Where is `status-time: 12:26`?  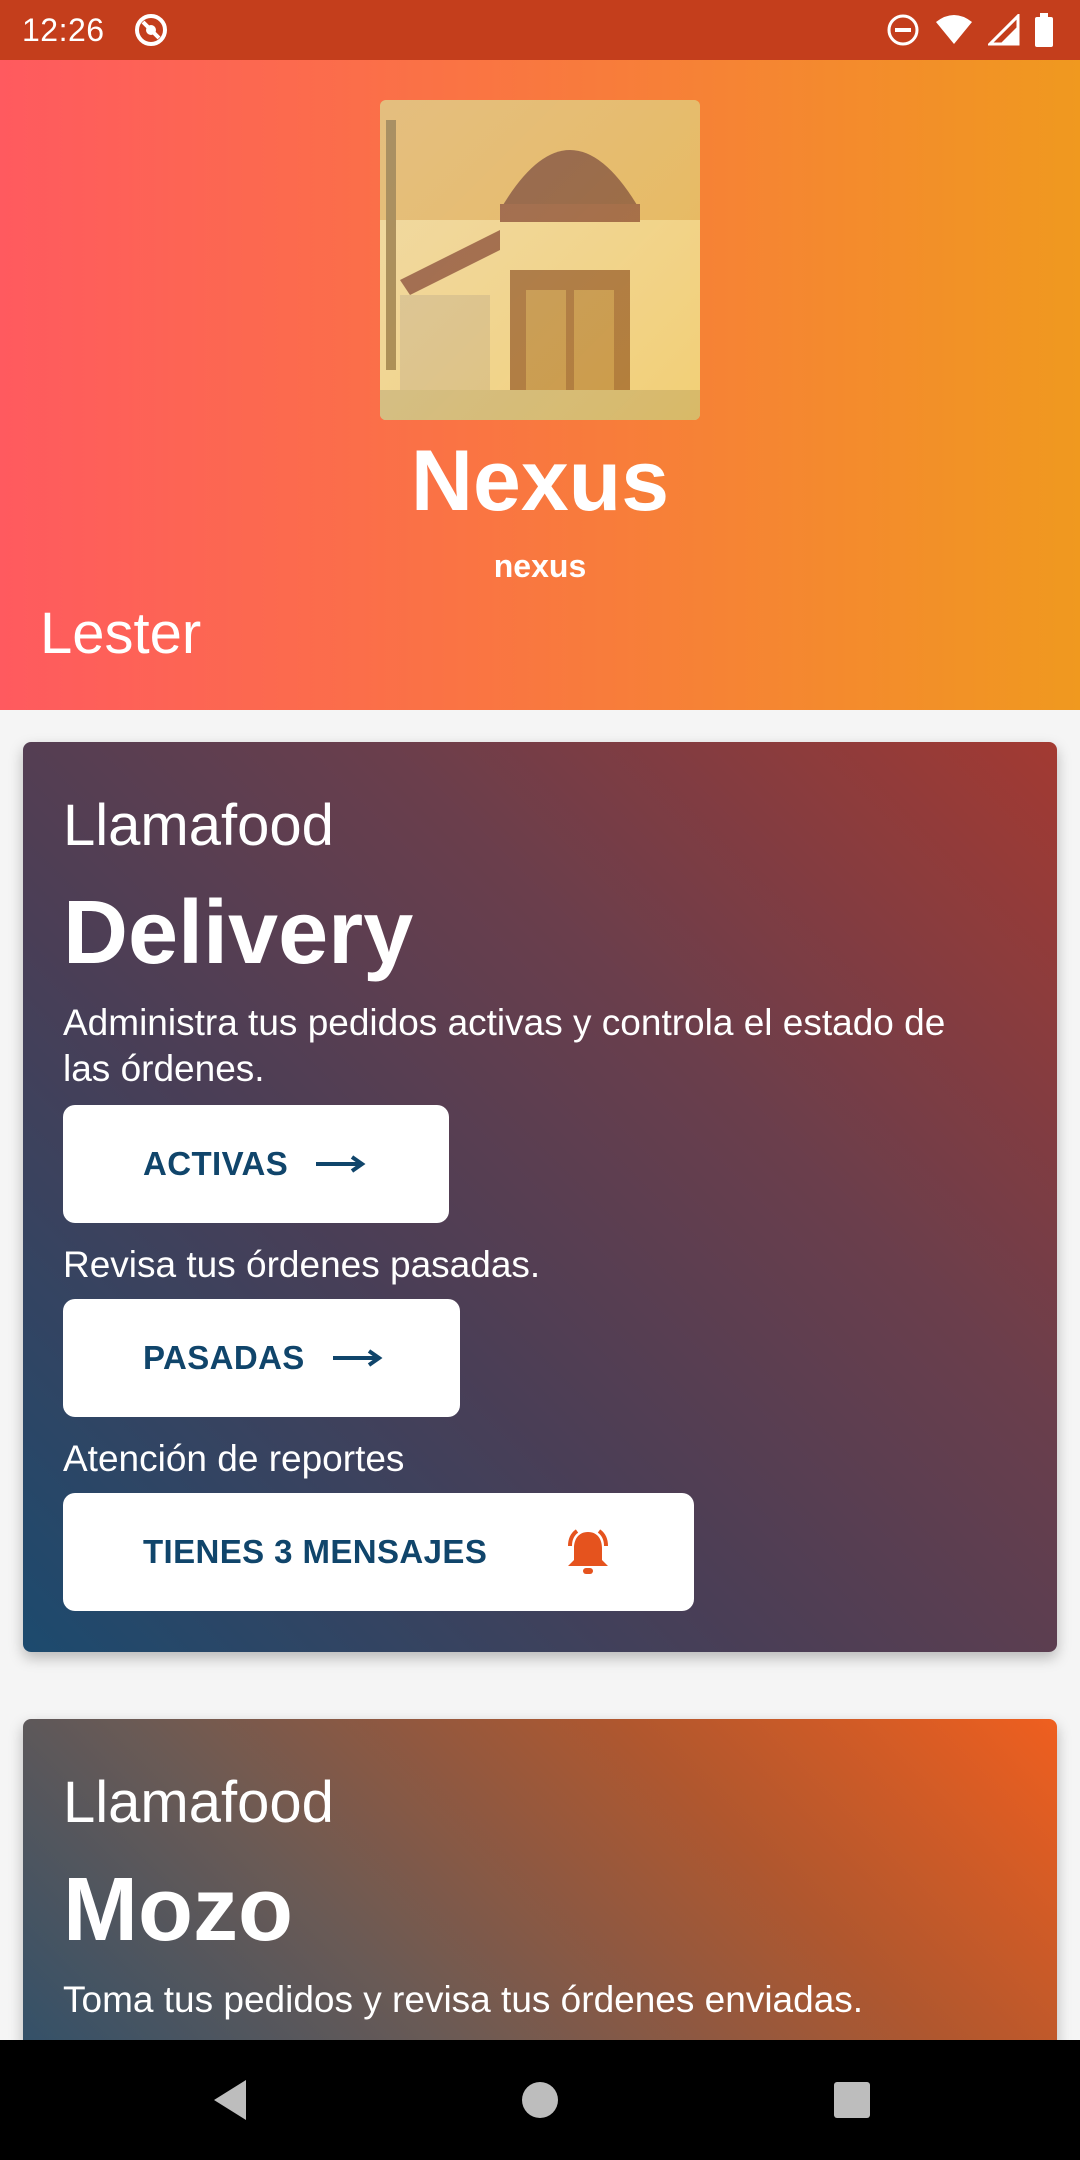 status-time: 12:26 is located at coordinates (63, 29).